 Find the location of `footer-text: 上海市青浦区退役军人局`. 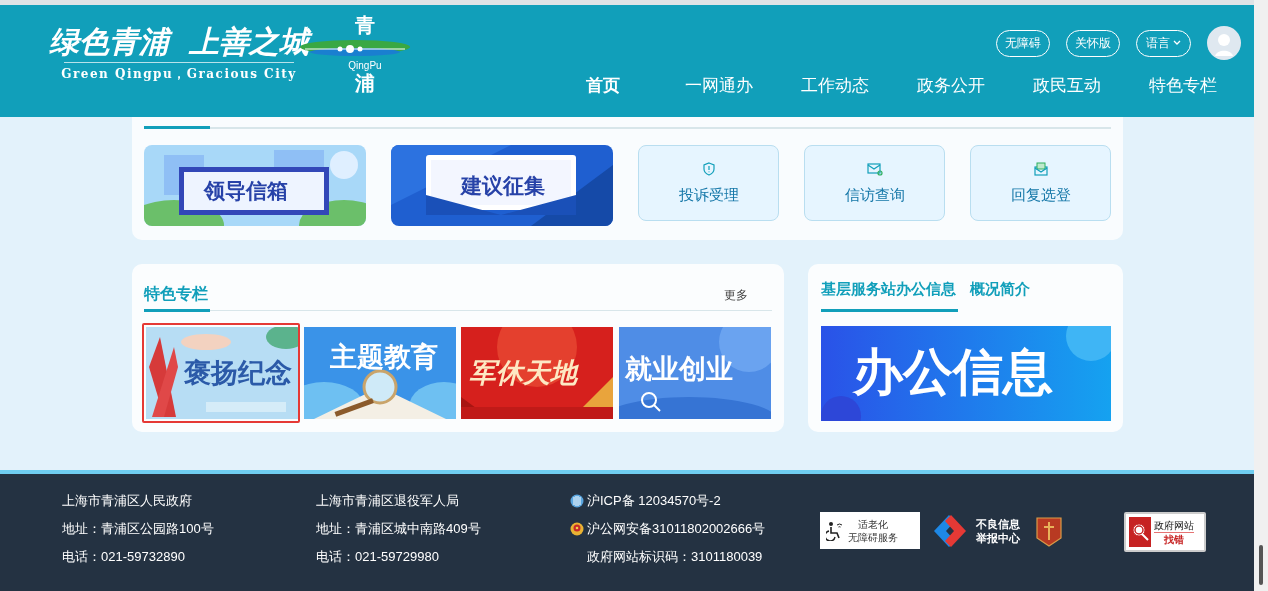

footer-text: 上海市青浦区退役军人局 is located at coordinates (388, 501).